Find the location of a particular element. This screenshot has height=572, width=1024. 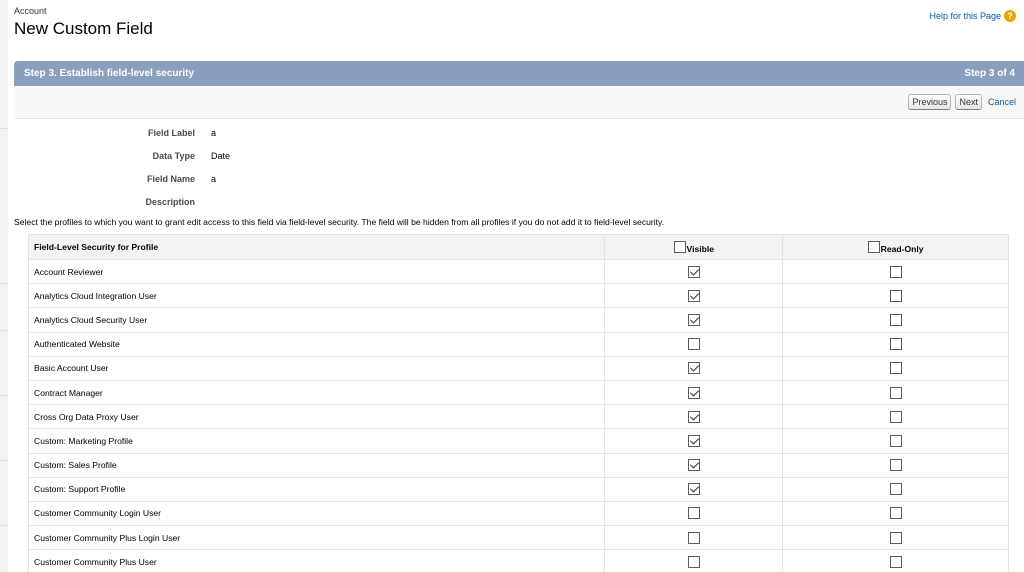

profile-name: Analytics Cloud Integration User is located at coordinates (317, 296).